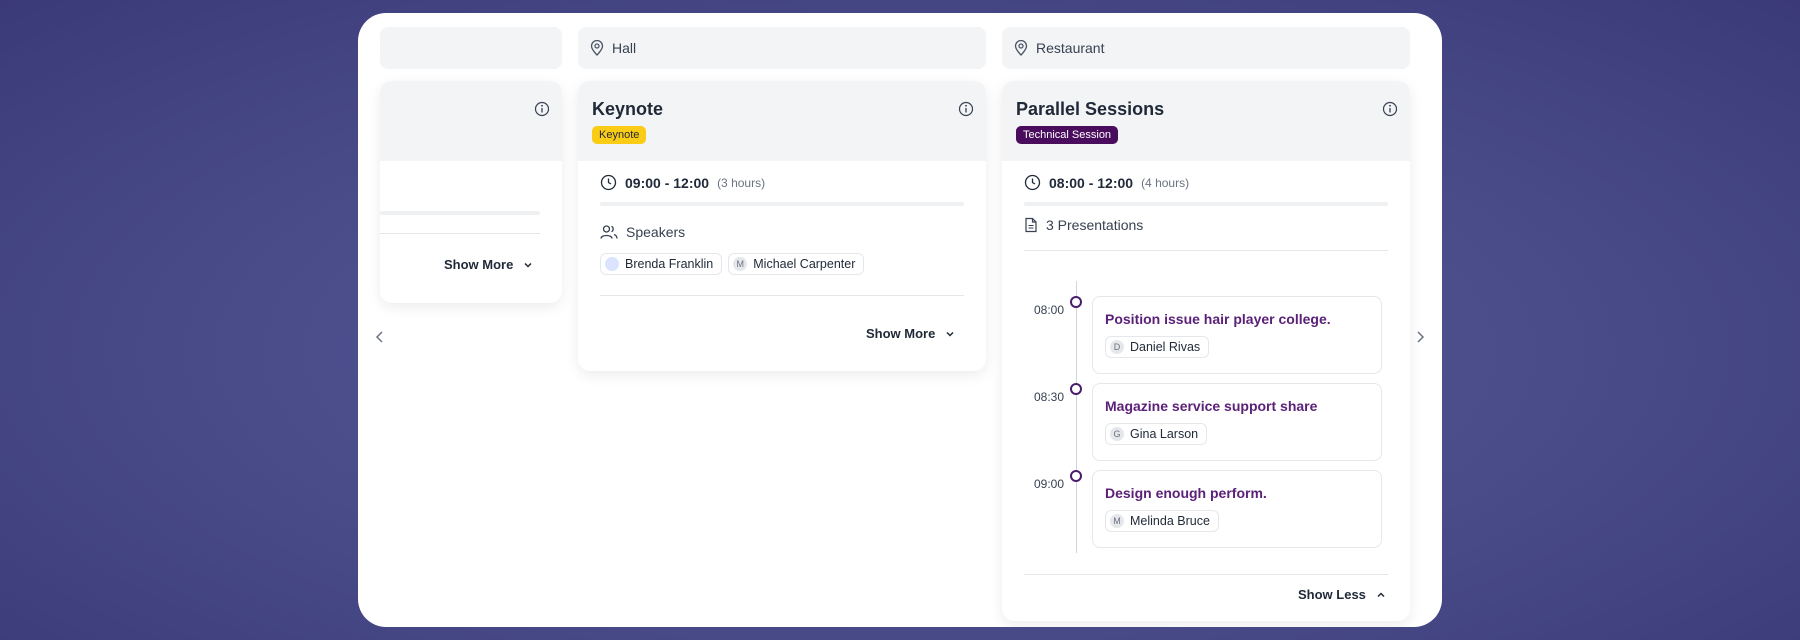 This screenshot has width=1800, height=640. I want to click on speaker-chip: D Daniel Rivas, so click(1157, 347).